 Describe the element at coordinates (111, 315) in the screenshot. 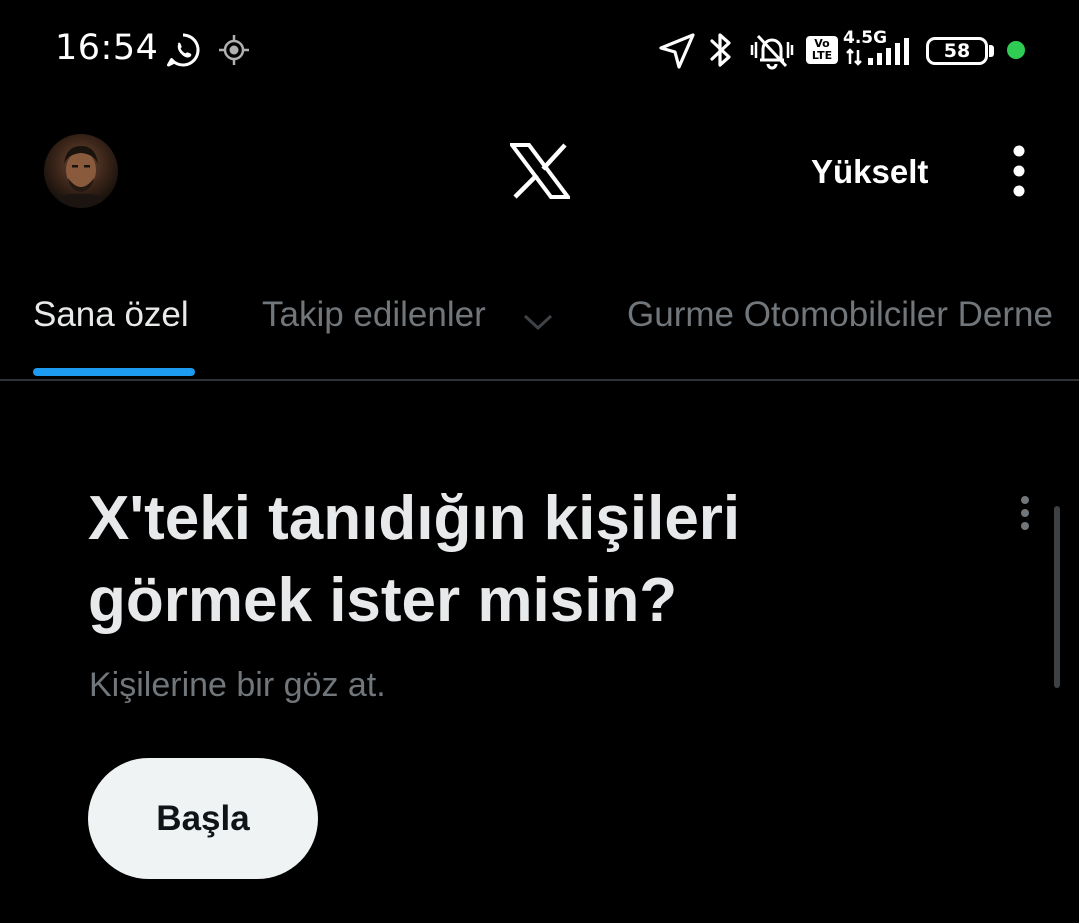

I see `tab-for-you: Sana özel` at that location.